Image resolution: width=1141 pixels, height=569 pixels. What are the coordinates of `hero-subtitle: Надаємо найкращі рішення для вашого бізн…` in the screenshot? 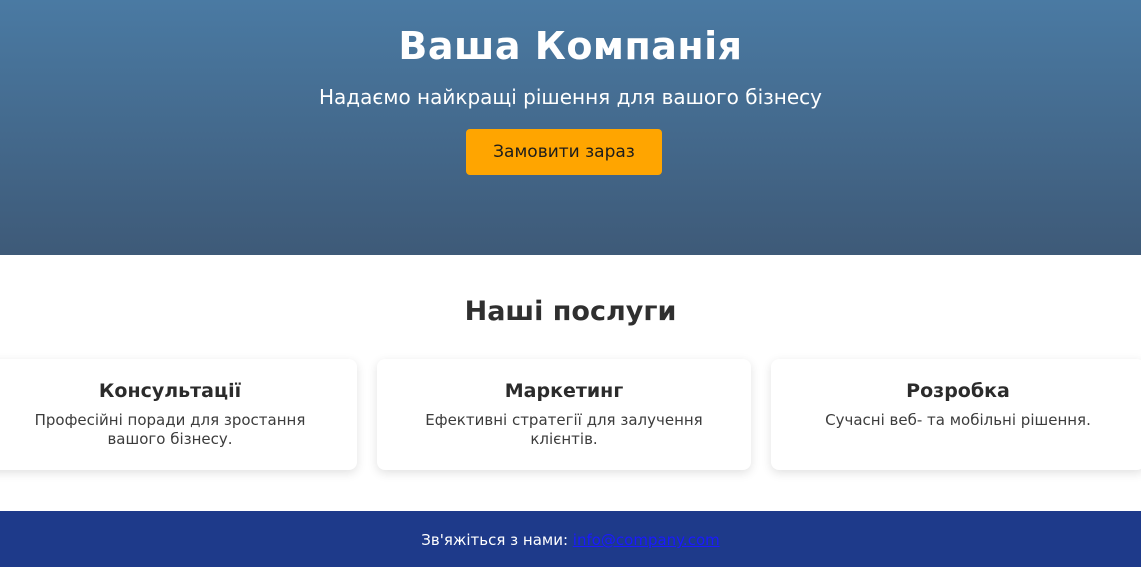 It's located at (570, 97).